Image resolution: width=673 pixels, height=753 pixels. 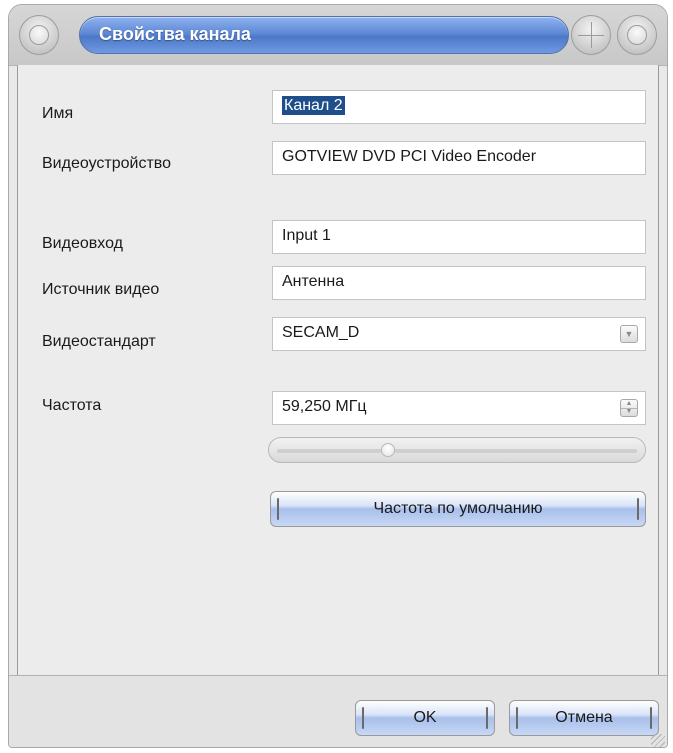 What do you see at coordinates (459, 237) in the screenshot?
I see `video-input-field: Input 1` at bounding box center [459, 237].